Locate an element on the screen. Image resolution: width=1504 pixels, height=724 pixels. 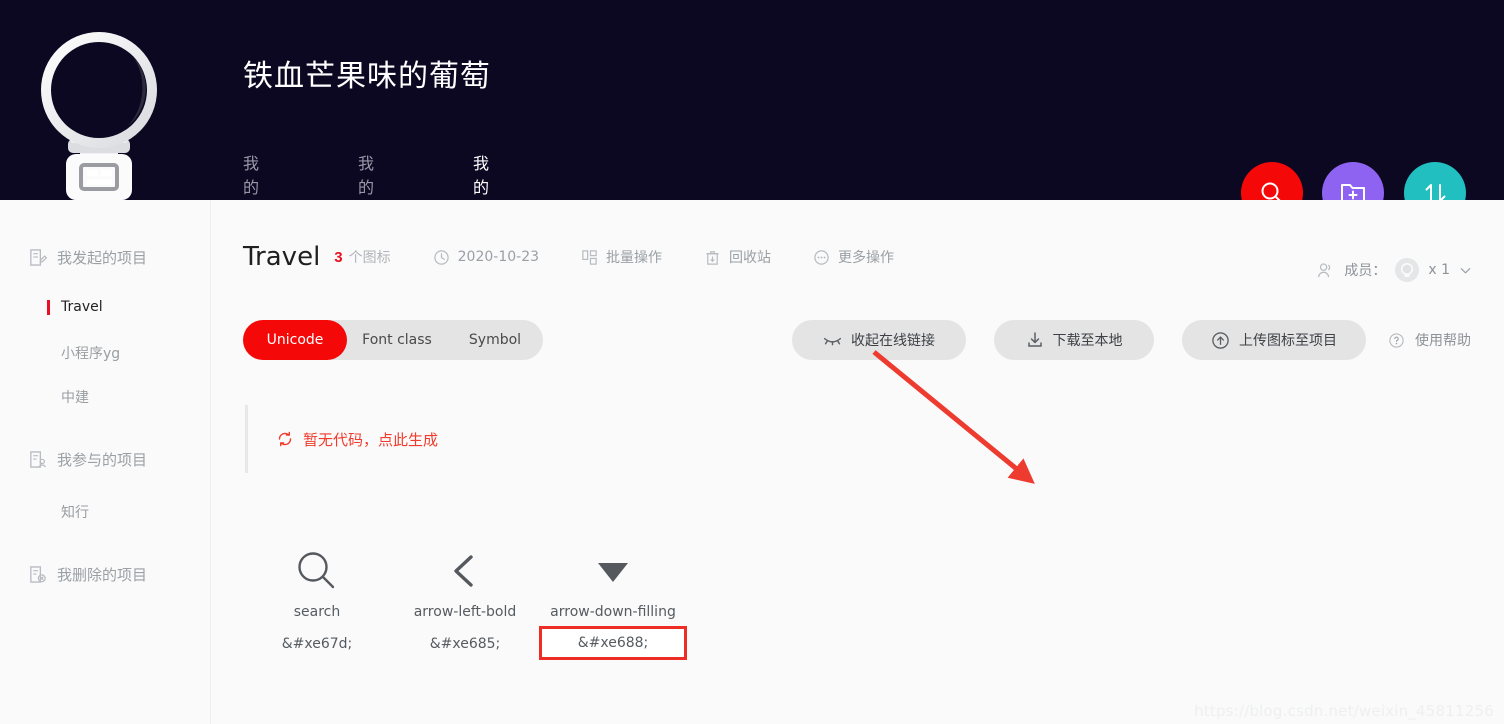
astronaut-helmet-avatar-icon is located at coordinates (99, 116).